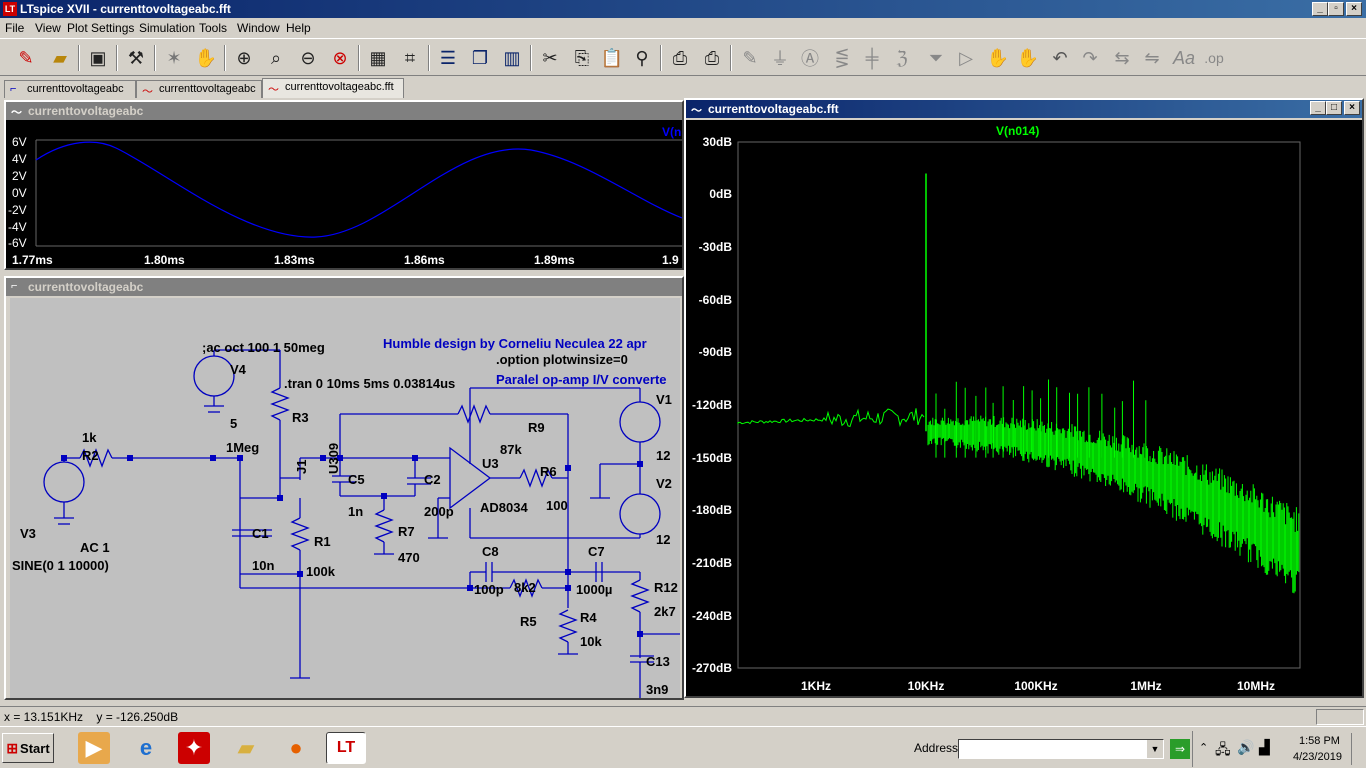 The image size is (1366, 768). Describe the element at coordinates (716, 352) in the screenshot. I see `fft-y-tick: -90dB` at that location.